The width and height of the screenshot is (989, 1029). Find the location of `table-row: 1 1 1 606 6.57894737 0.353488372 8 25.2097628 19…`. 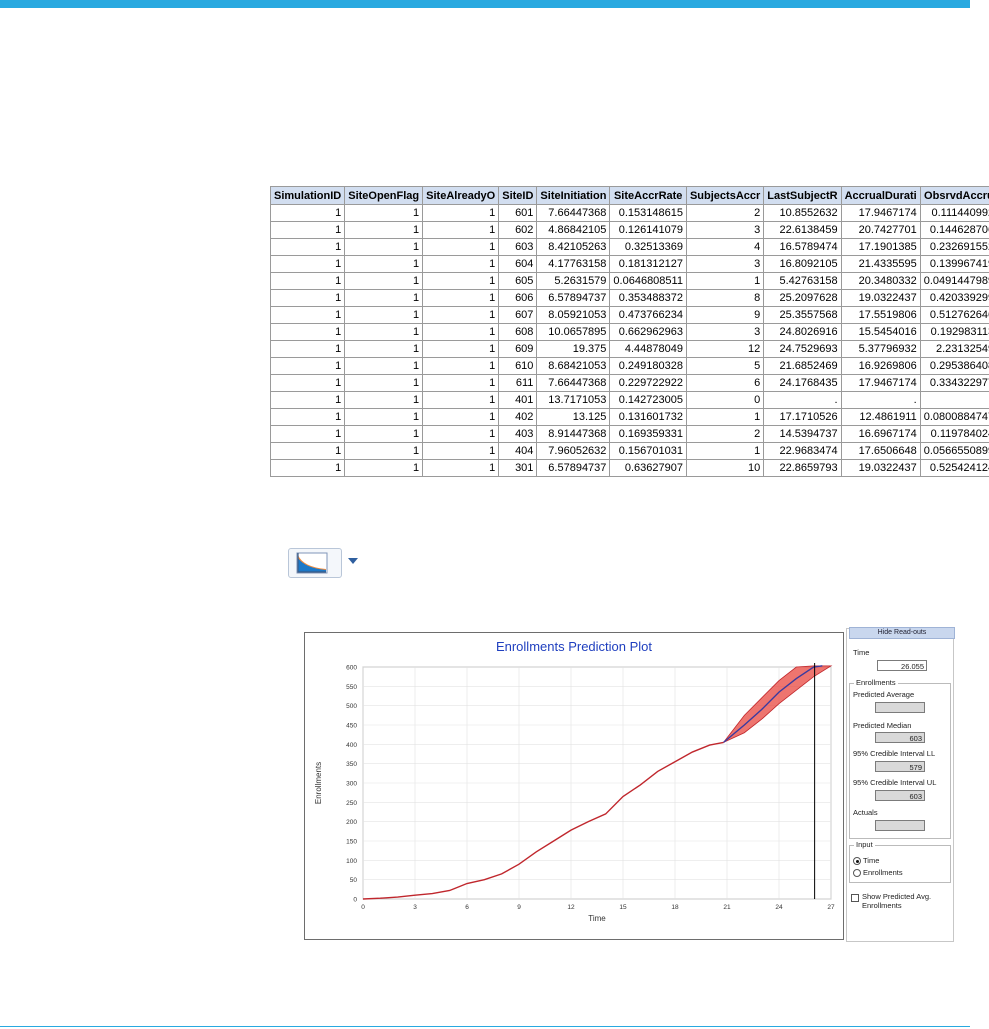

table-row: 1 1 1 606 6.57894737 0.353488372 8 25.2097628 19… is located at coordinates (629, 298).